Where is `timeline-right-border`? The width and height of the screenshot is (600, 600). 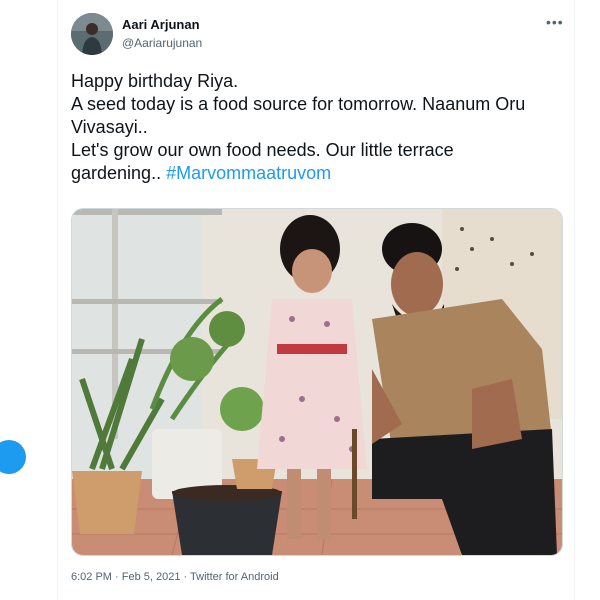
timeline-right-border is located at coordinates (574, 300).